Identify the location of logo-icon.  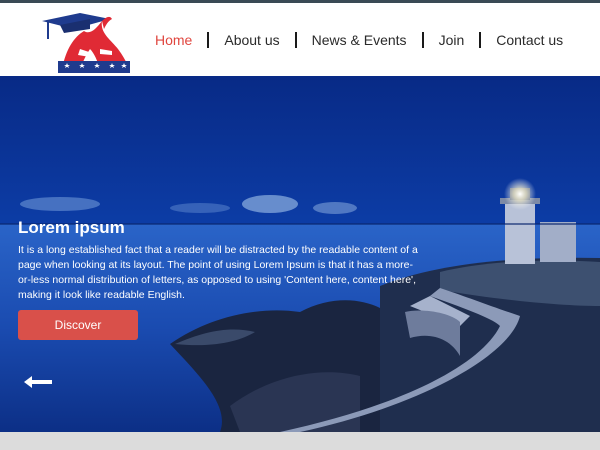
(86, 42).